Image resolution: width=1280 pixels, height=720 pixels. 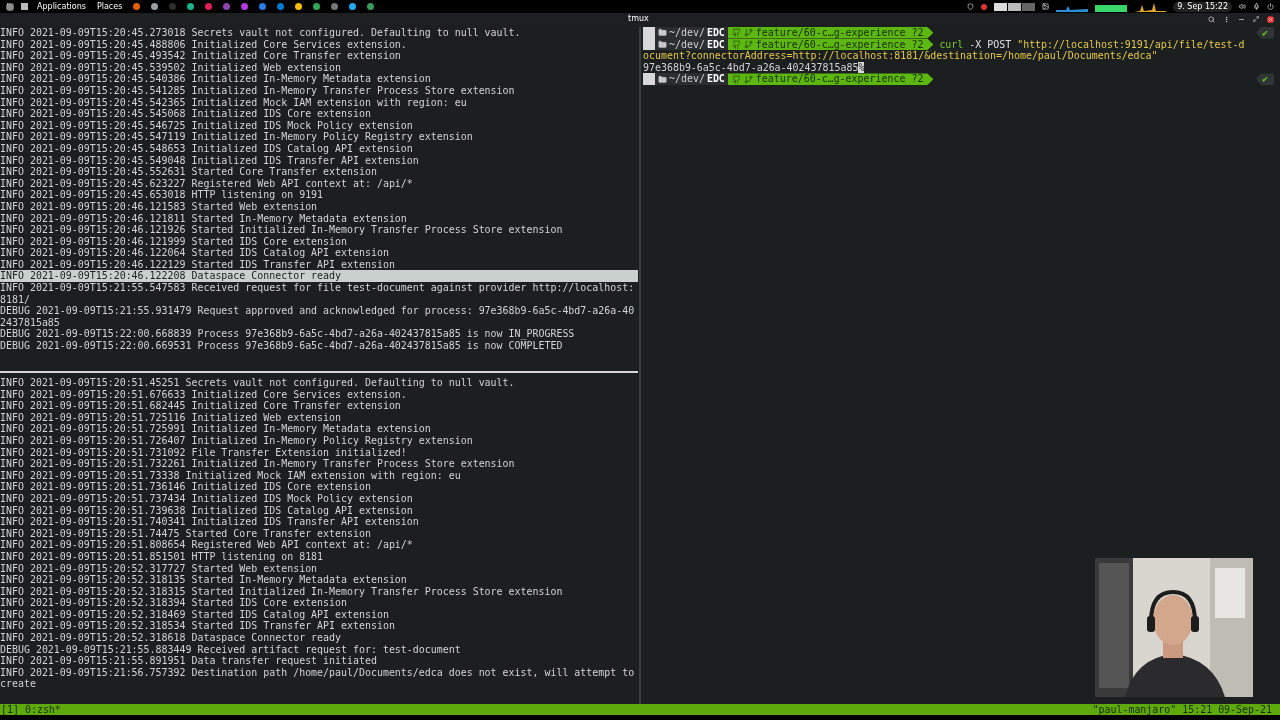 I want to click on shield-icon, so click(x=971, y=6).